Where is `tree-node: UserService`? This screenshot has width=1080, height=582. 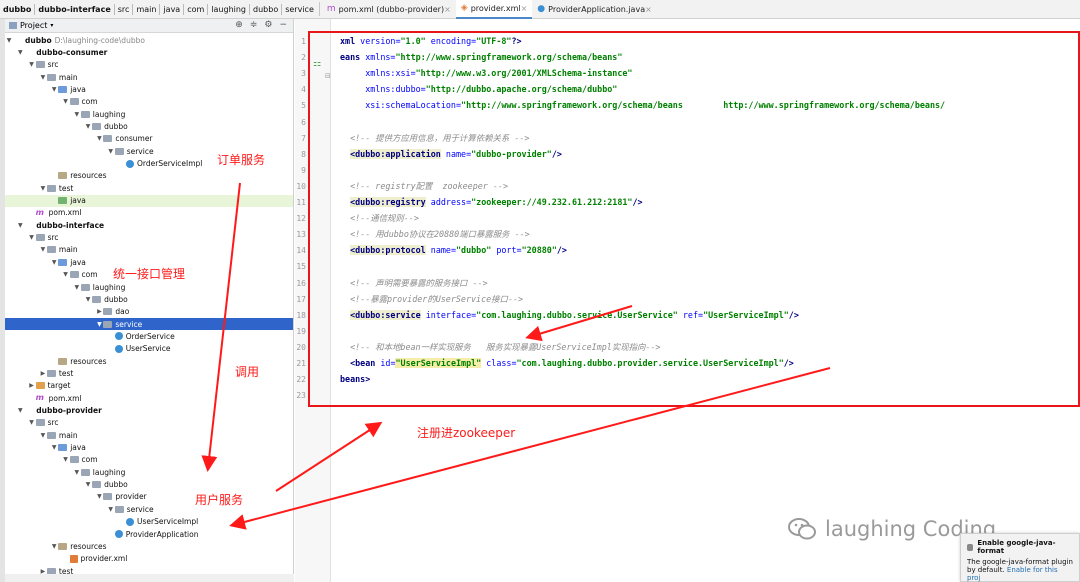
tree-node: UserService is located at coordinates (149, 349).